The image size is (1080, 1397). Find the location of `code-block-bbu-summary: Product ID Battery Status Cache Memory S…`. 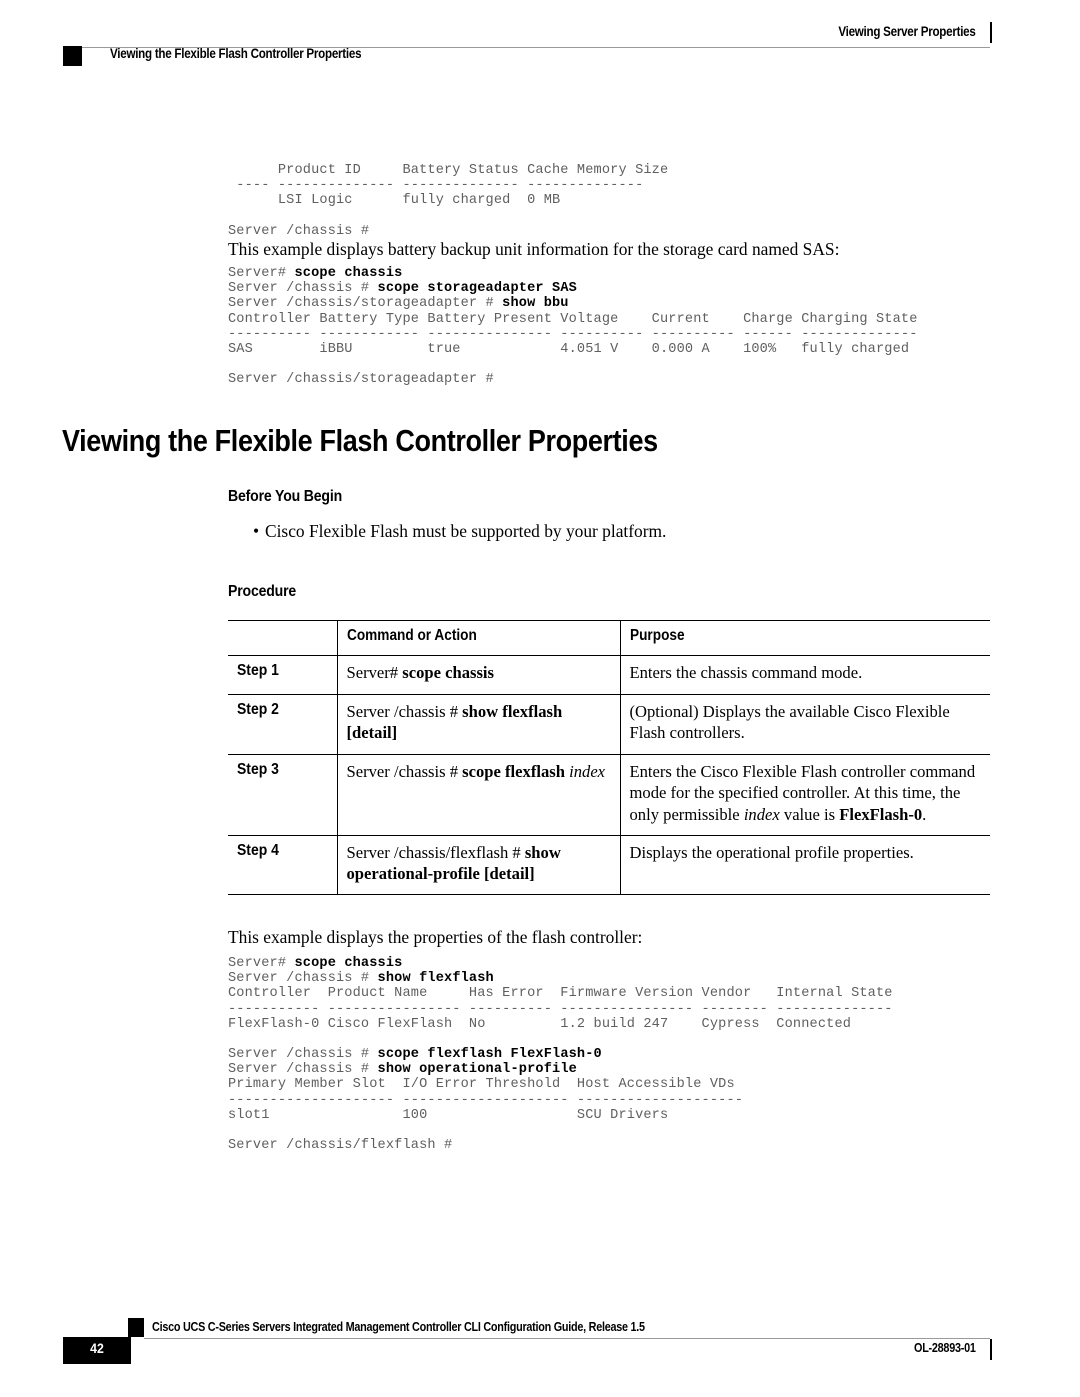

code-block-bbu-summary: Product ID Battery Status Cache Memory S… is located at coordinates (448, 201).